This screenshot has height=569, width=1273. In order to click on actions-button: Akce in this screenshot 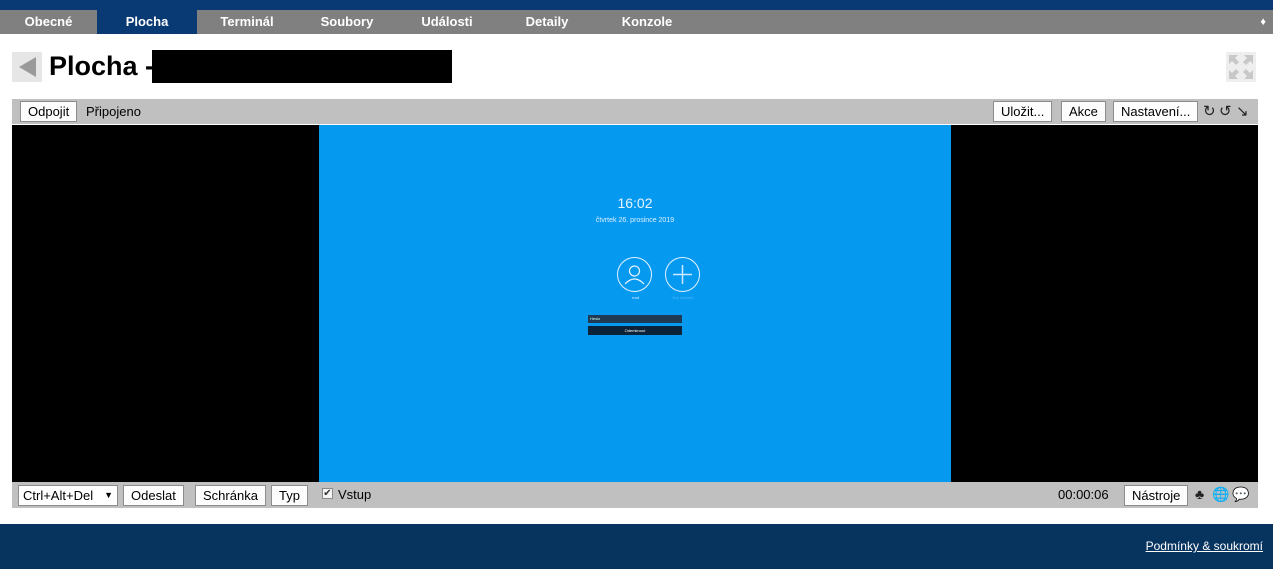, I will do `click(1083, 111)`.